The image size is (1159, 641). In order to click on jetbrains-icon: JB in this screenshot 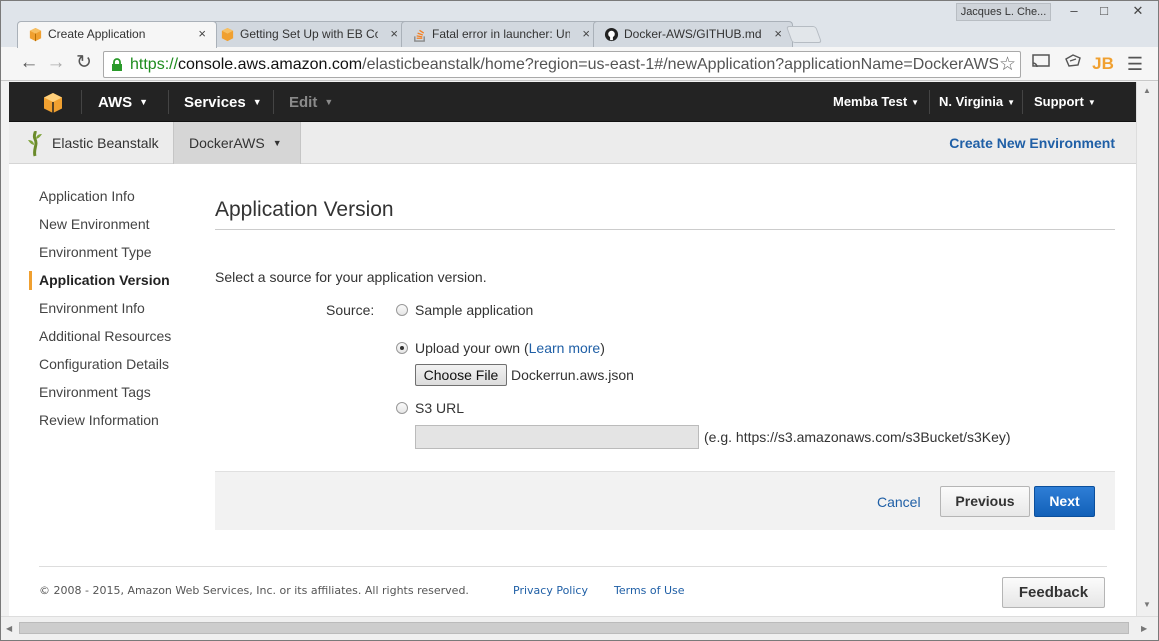, I will do `click(1103, 64)`.